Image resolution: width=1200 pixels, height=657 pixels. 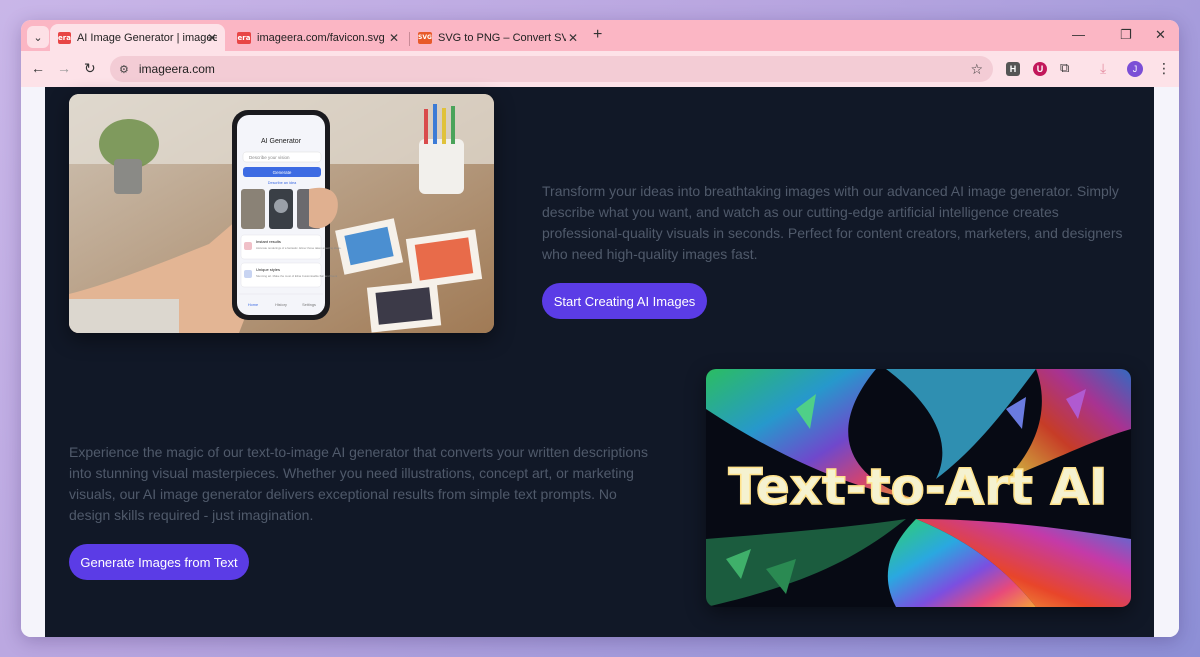 I want to click on tab-svg-to-png: SVG SVG to PNG – Convert SVG files ✕, so click(x=498, y=37).